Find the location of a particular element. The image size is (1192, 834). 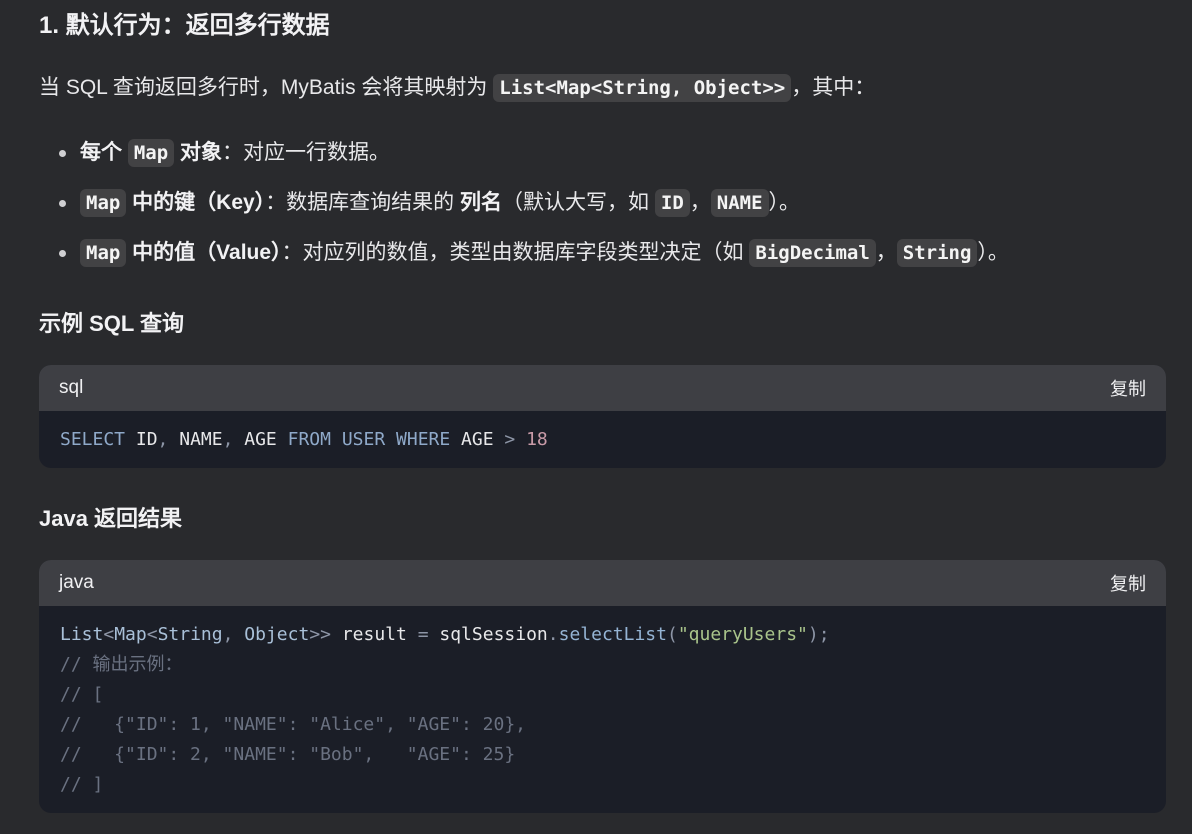

code-comment-line: // ] is located at coordinates (82, 784).